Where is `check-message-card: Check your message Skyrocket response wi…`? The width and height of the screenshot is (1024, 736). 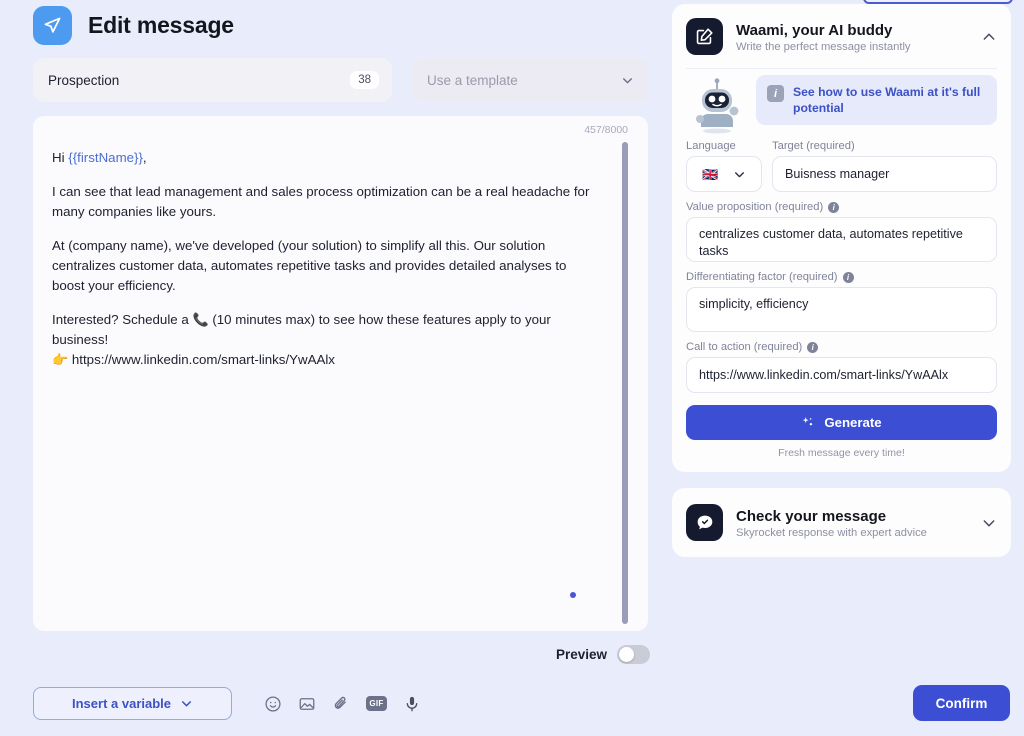
check-message-card: Check your message Skyrocket response wi… is located at coordinates (841, 522).